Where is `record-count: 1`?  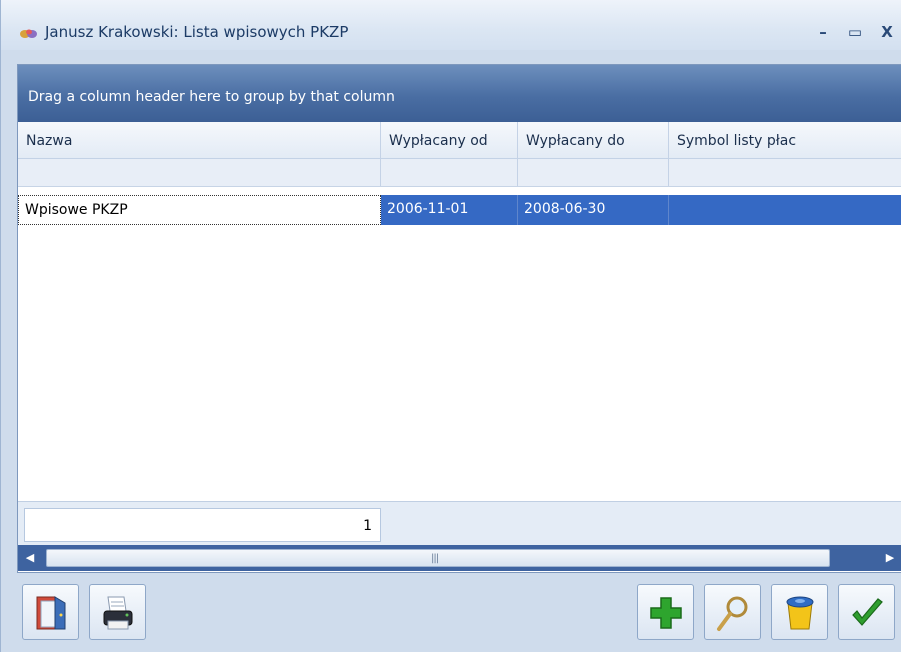 record-count: 1 is located at coordinates (202, 525).